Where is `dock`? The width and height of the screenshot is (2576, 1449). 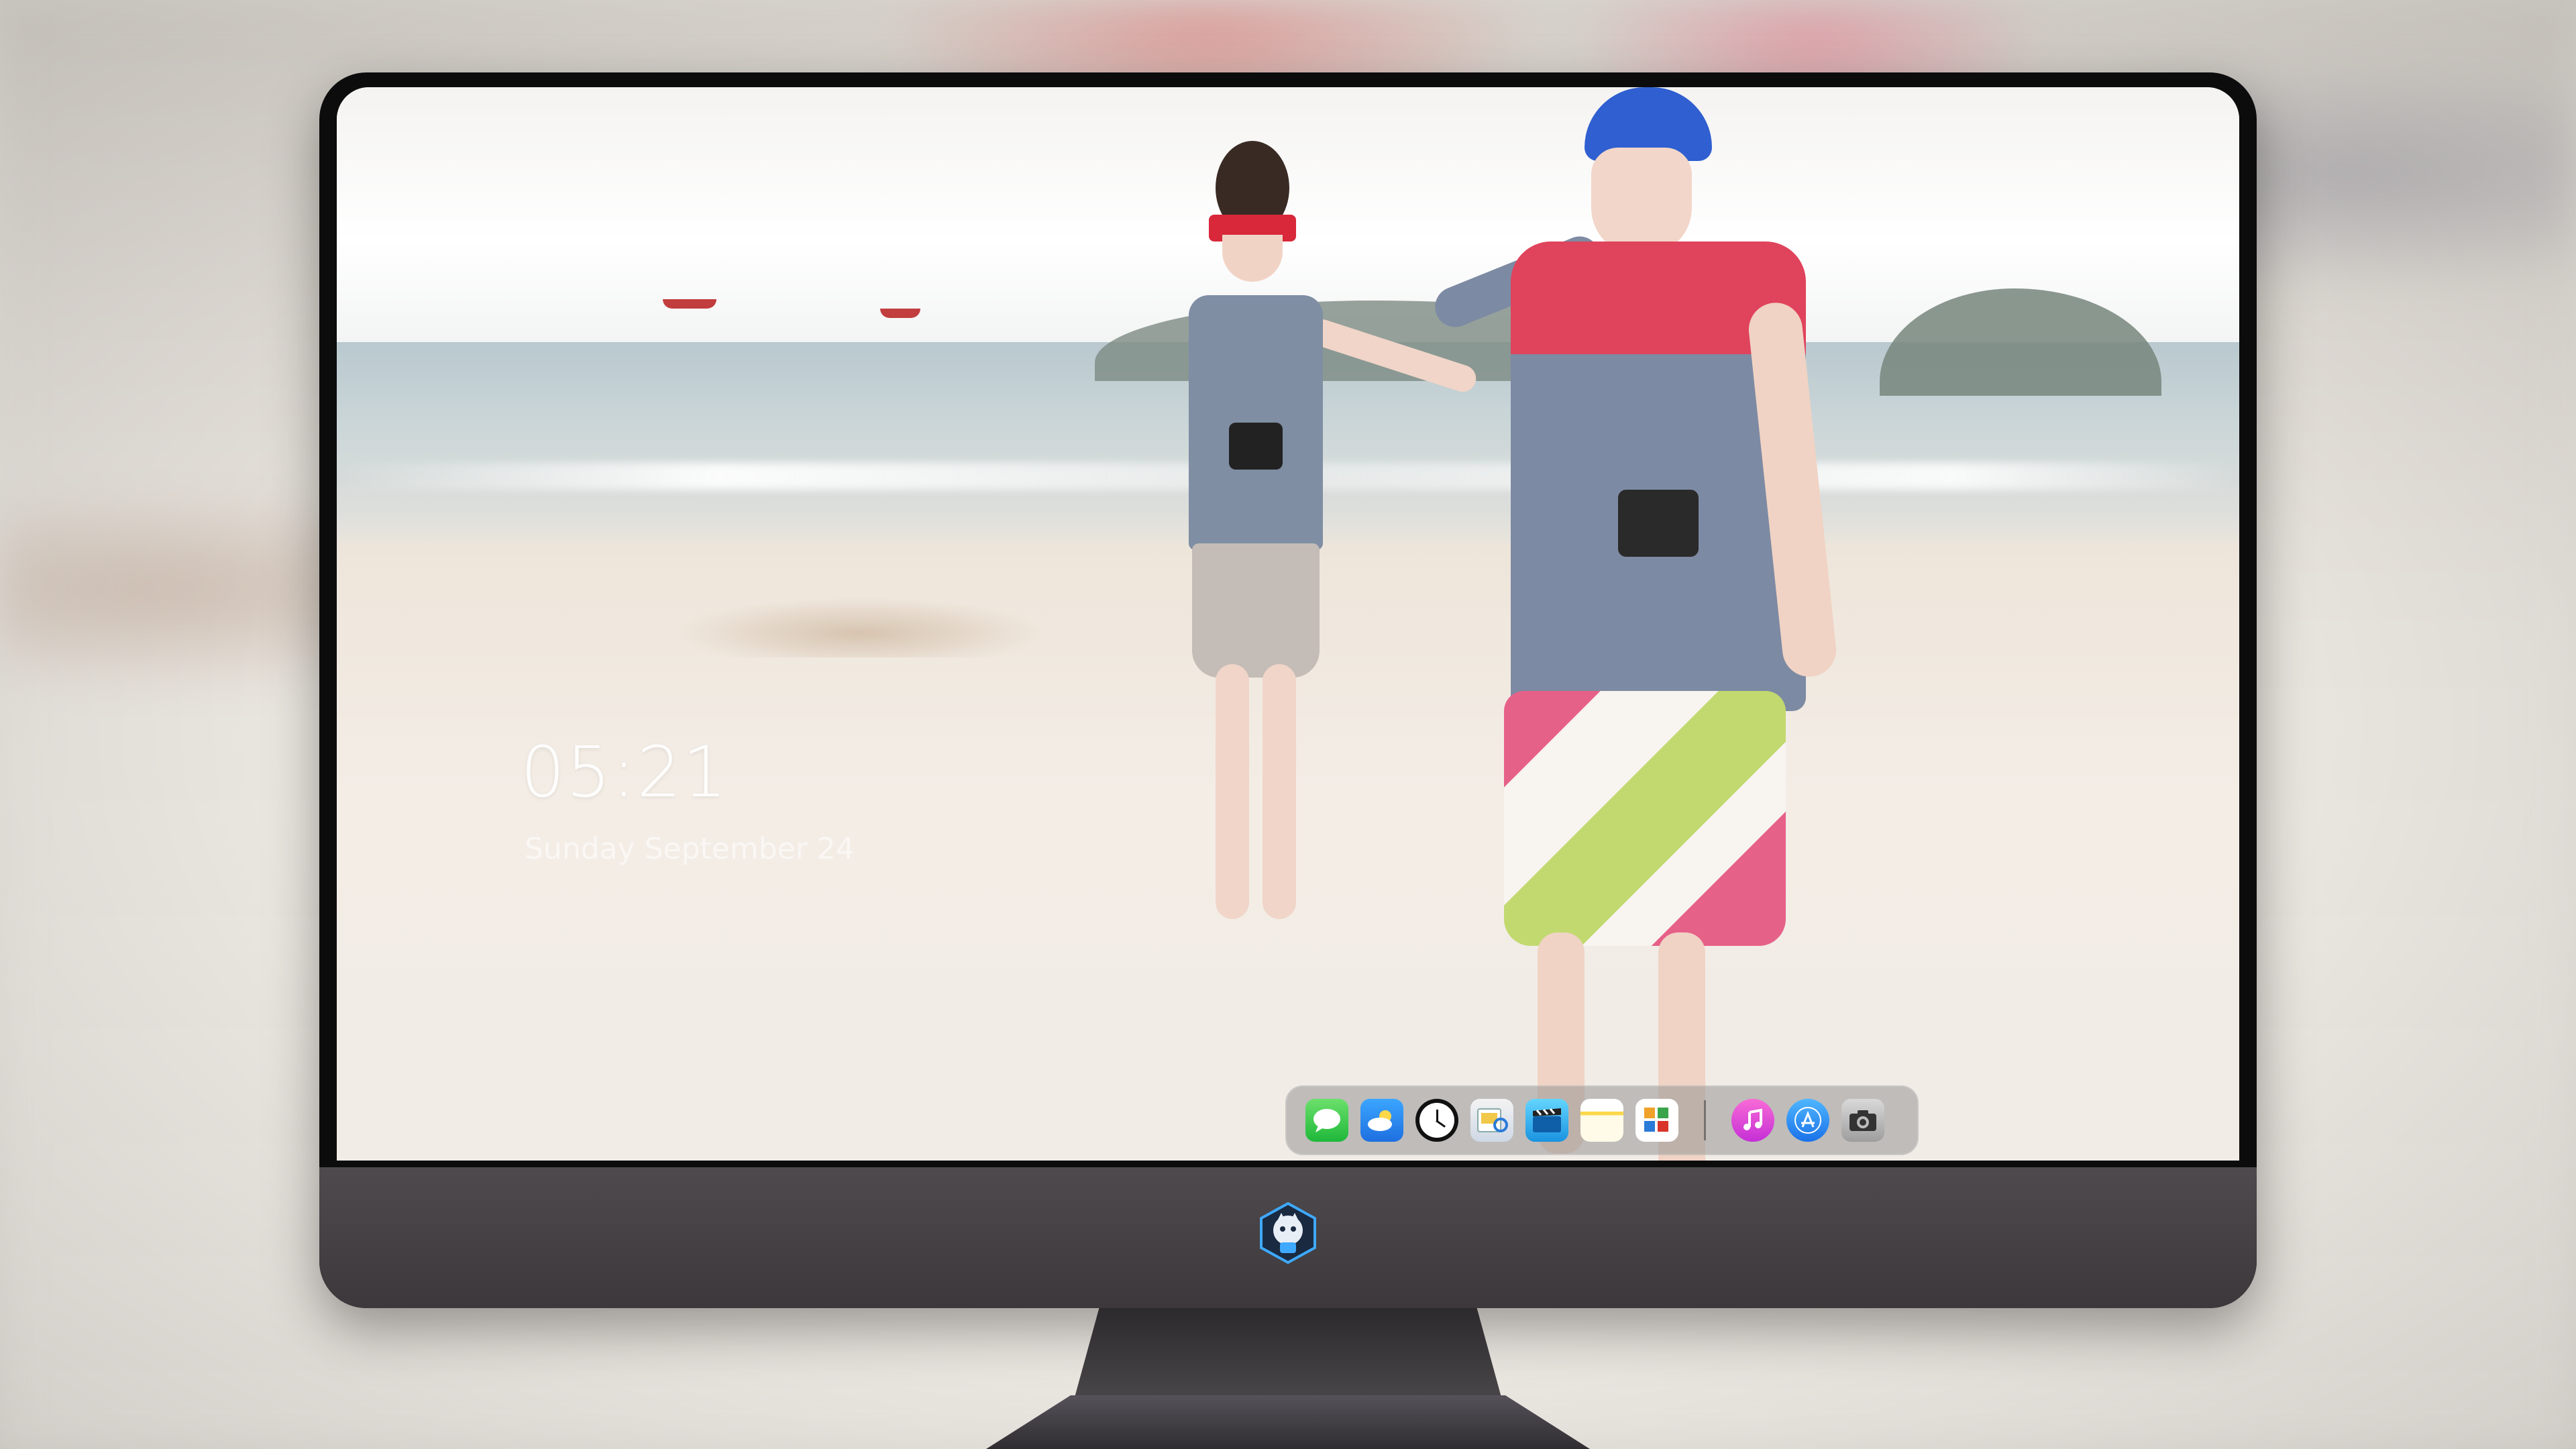
dock is located at coordinates (1602, 1120).